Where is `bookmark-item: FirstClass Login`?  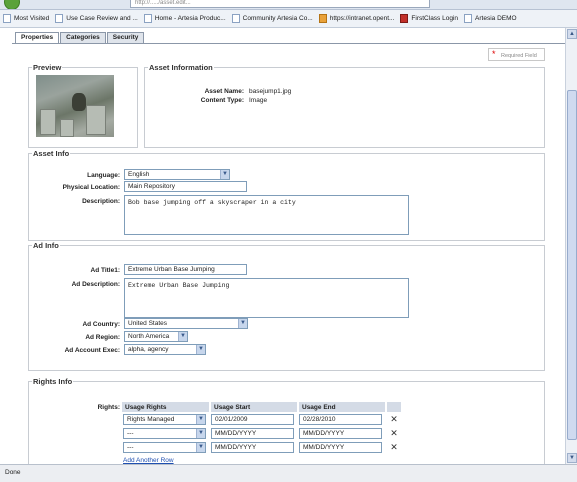 bookmark-item: FirstClass Login is located at coordinates (429, 18).